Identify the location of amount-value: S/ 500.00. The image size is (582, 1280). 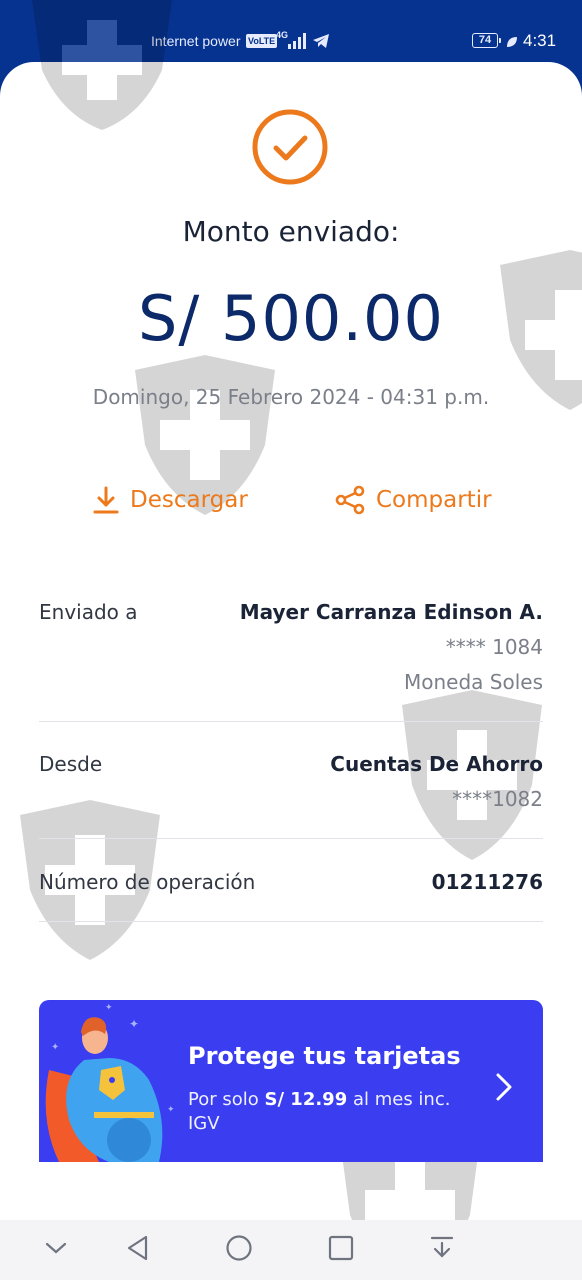
(291, 318).